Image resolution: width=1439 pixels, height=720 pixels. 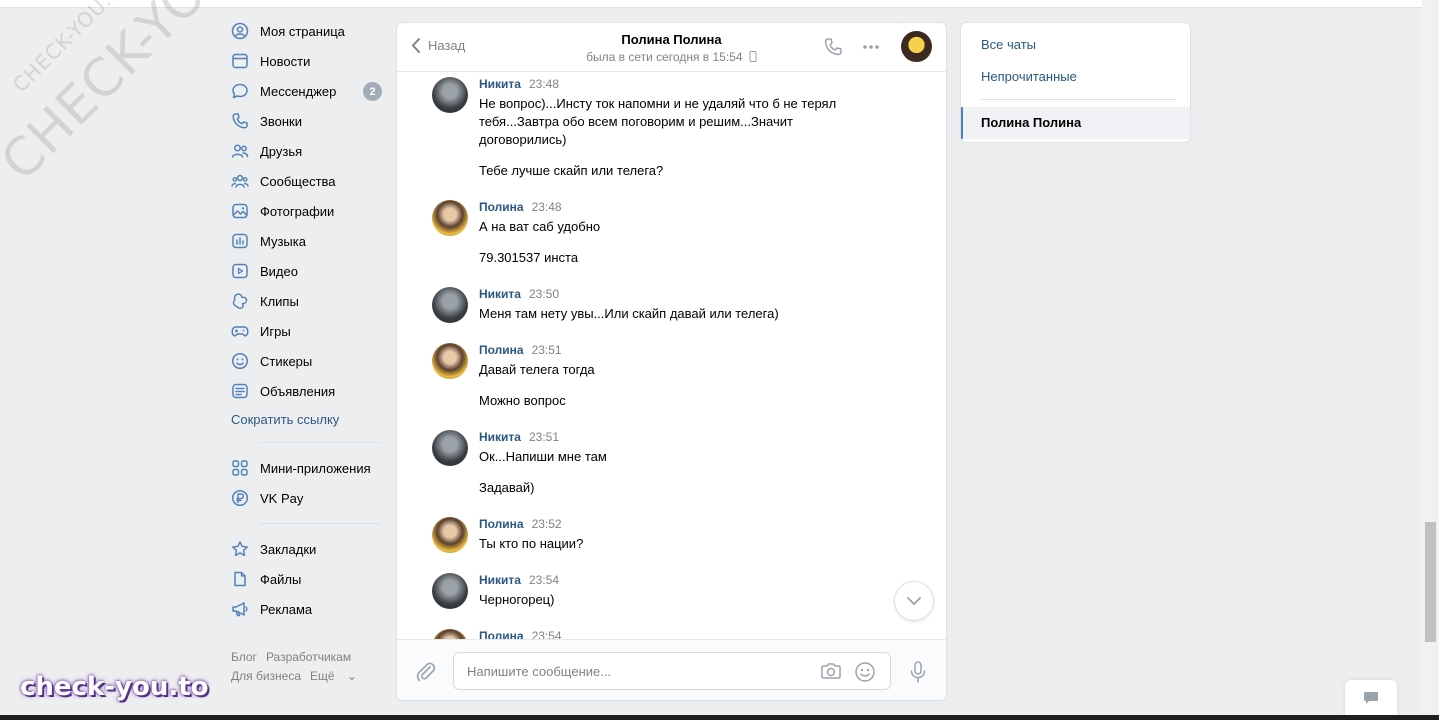 I want to click on sidebar-item-music: Музыка, so click(x=306, y=241).